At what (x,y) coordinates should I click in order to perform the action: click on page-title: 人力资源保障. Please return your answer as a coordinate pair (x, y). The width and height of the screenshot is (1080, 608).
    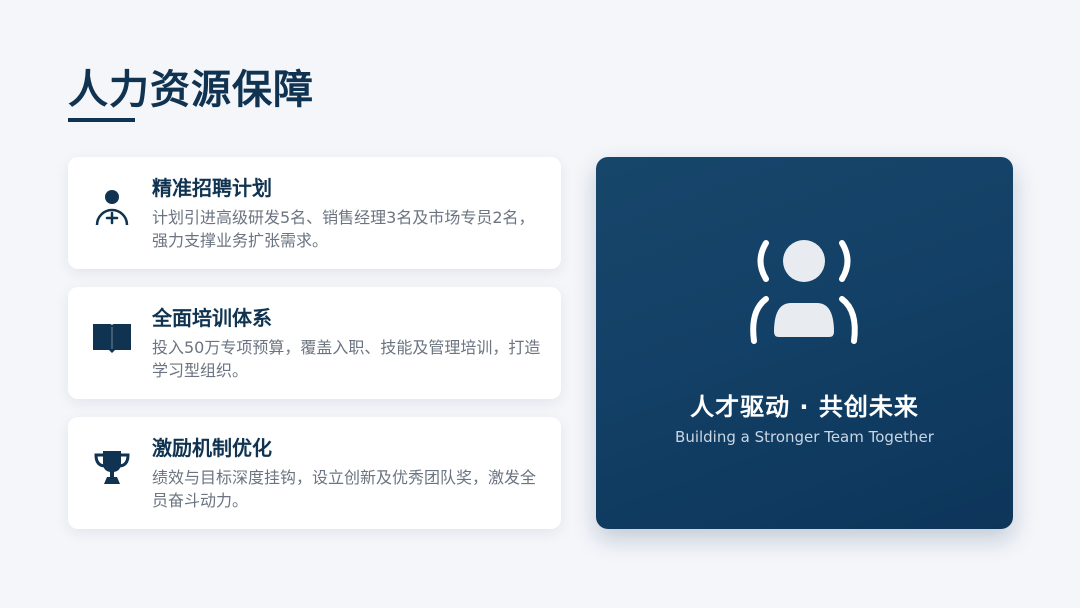
    Looking at the image, I should click on (191, 90).